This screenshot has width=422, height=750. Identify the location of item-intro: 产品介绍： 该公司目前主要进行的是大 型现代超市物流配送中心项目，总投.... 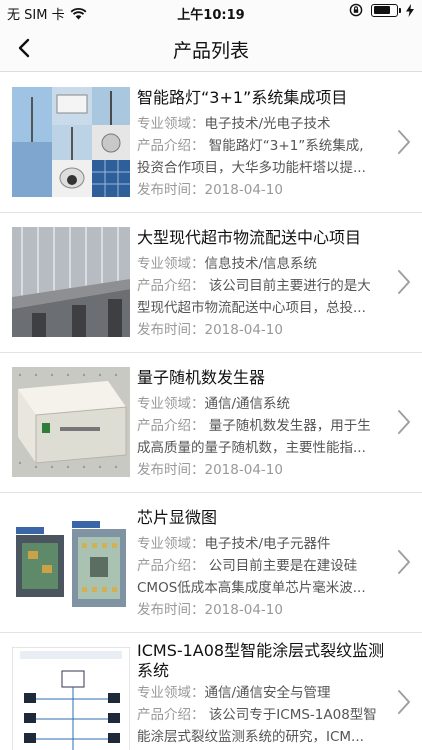
(263, 297).